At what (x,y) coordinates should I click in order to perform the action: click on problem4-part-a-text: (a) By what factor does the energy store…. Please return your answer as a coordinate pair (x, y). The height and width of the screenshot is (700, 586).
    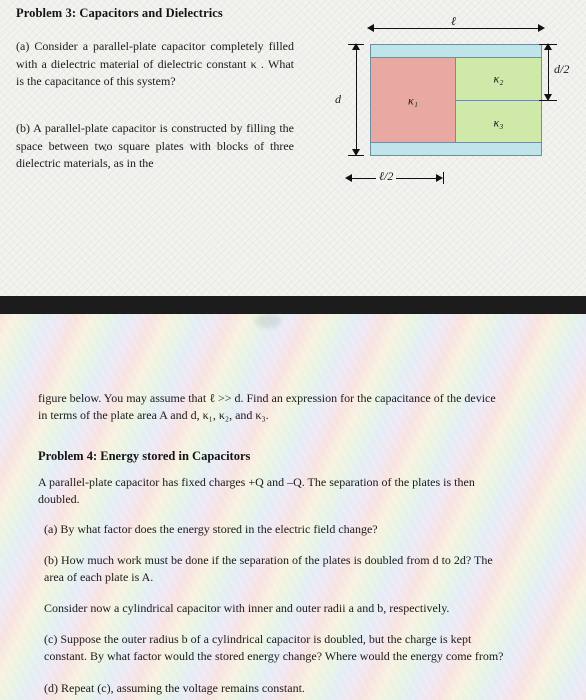
    Looking at the image, I should click on (211, 529).